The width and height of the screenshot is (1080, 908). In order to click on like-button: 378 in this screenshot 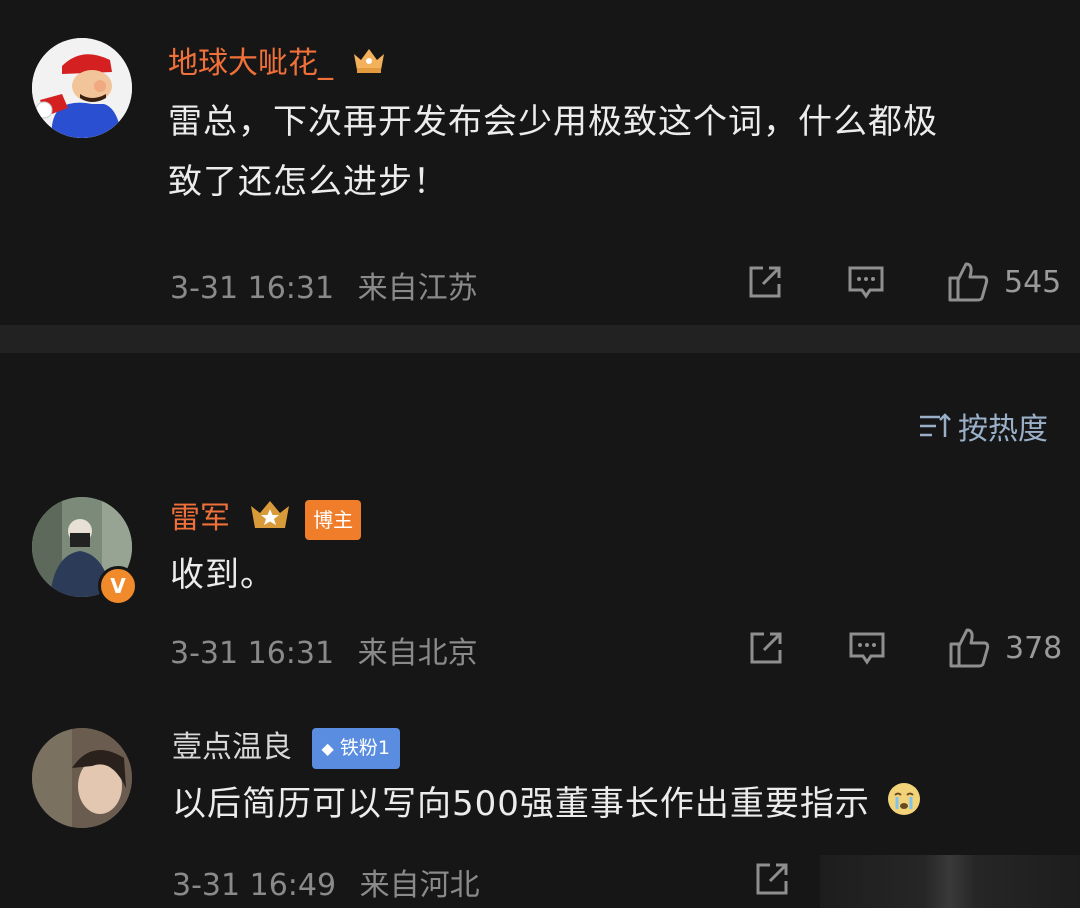, I will do `click(1004, 648)`.